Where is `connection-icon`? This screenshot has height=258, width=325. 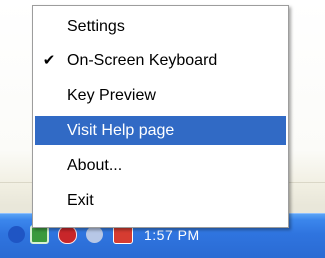 connection-icon is located at coordinates (94, 234).